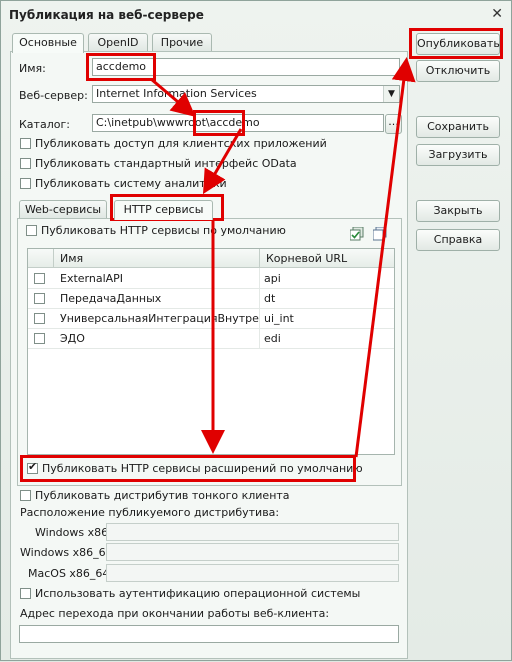  I want to click on arrow-extensions-to-publish, so click(385, 257).